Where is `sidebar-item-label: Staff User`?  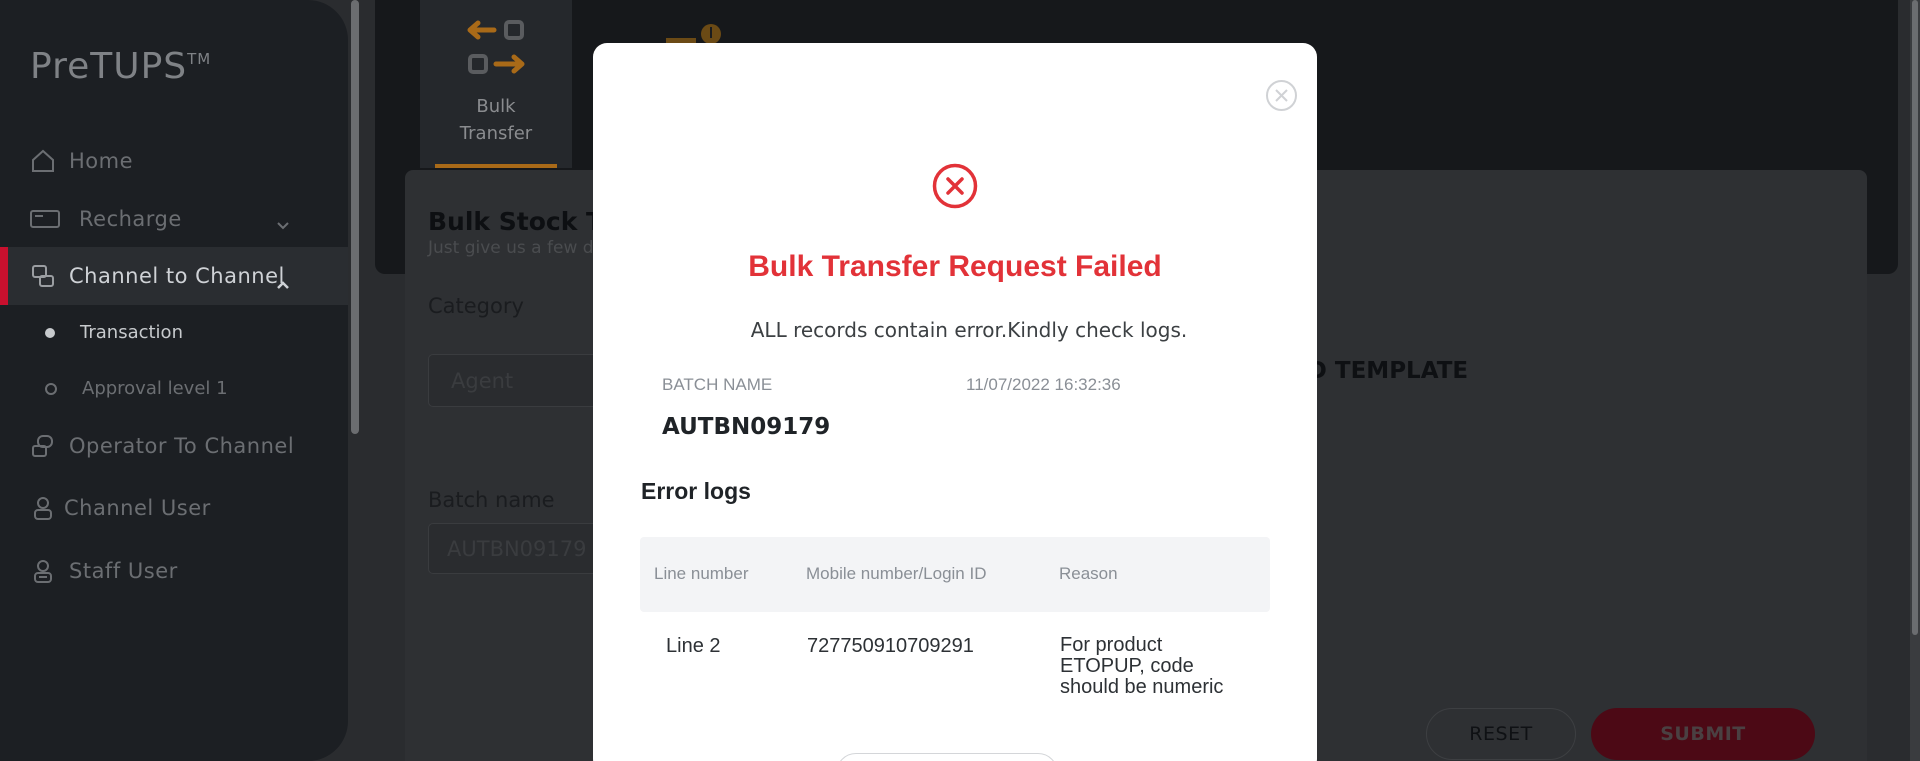 sidebar-item-label: Staff User is located at coordinates (123, 571).